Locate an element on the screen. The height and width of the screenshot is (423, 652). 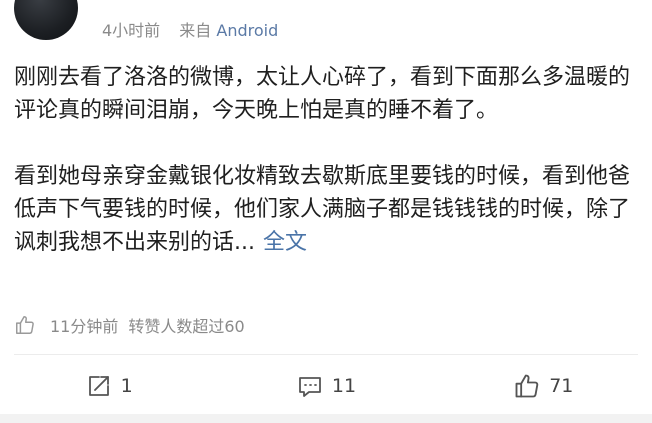
repost-count: 1 is located at coordinates (126, 386).